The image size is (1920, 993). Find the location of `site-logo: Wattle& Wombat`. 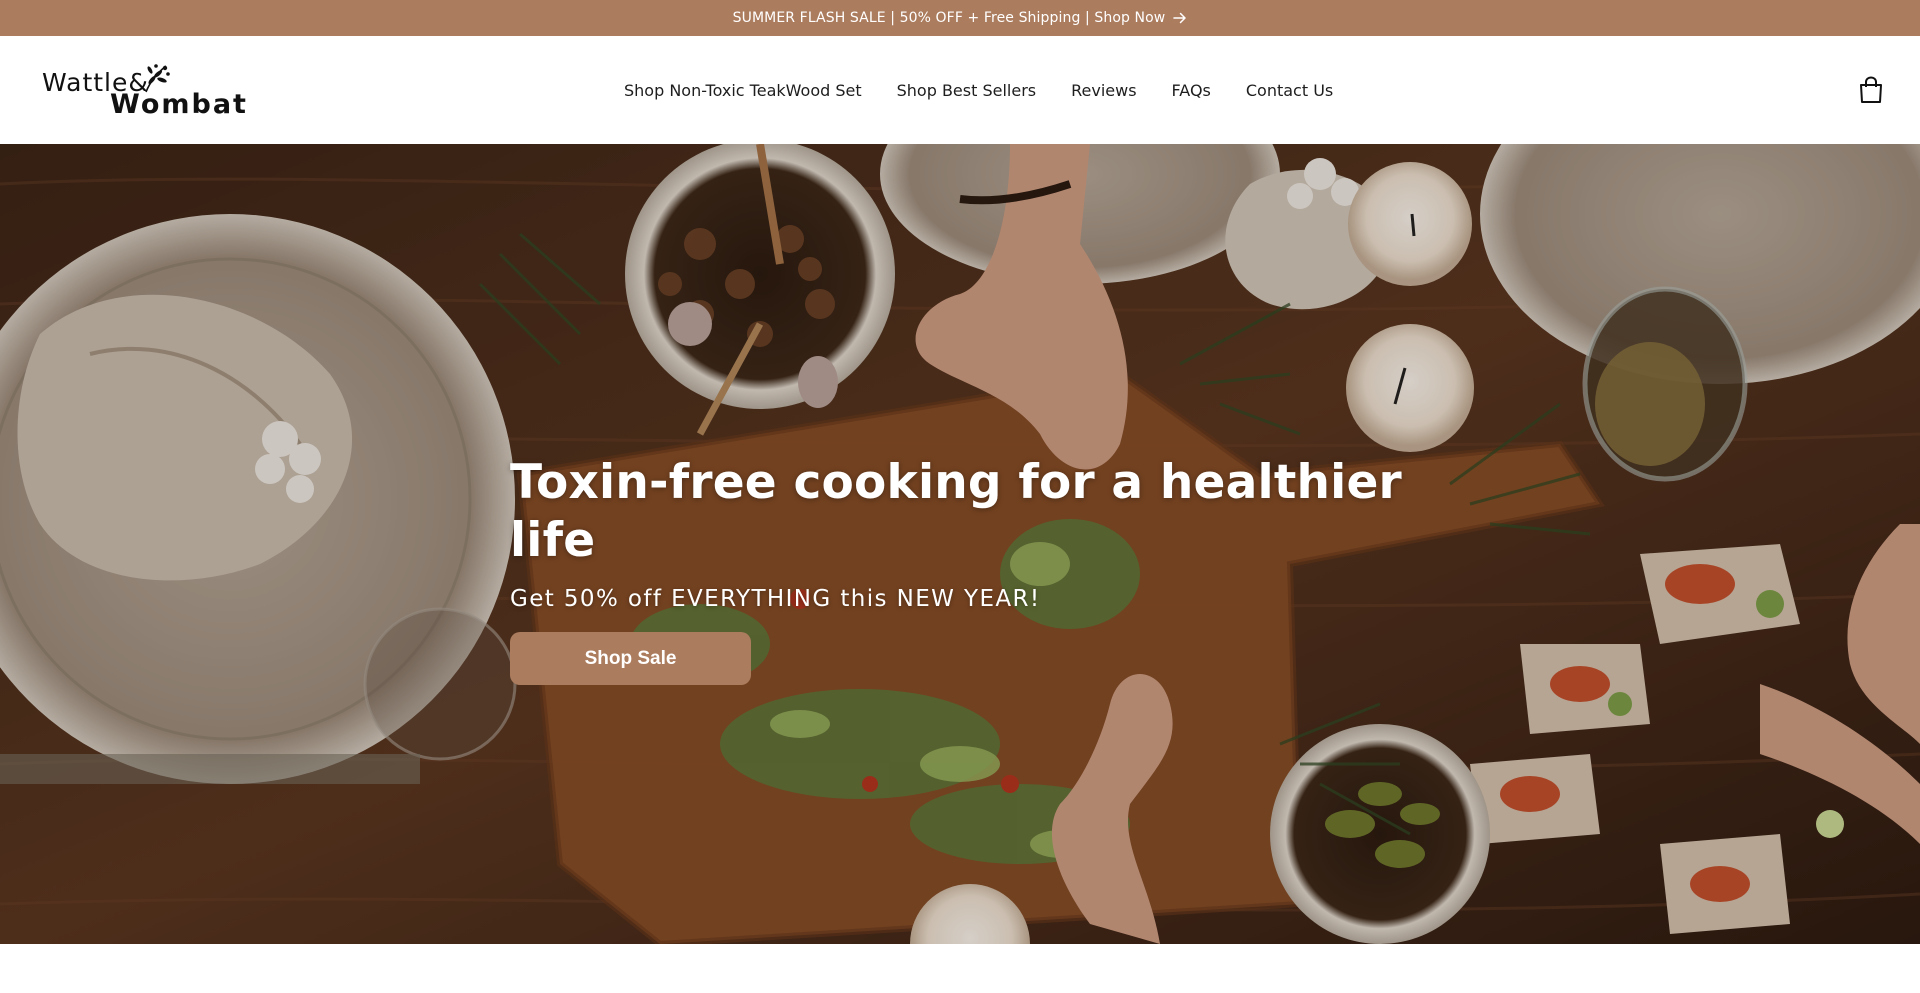

site-logo: Wattle& Wombat is located at coordinates (144, 90).